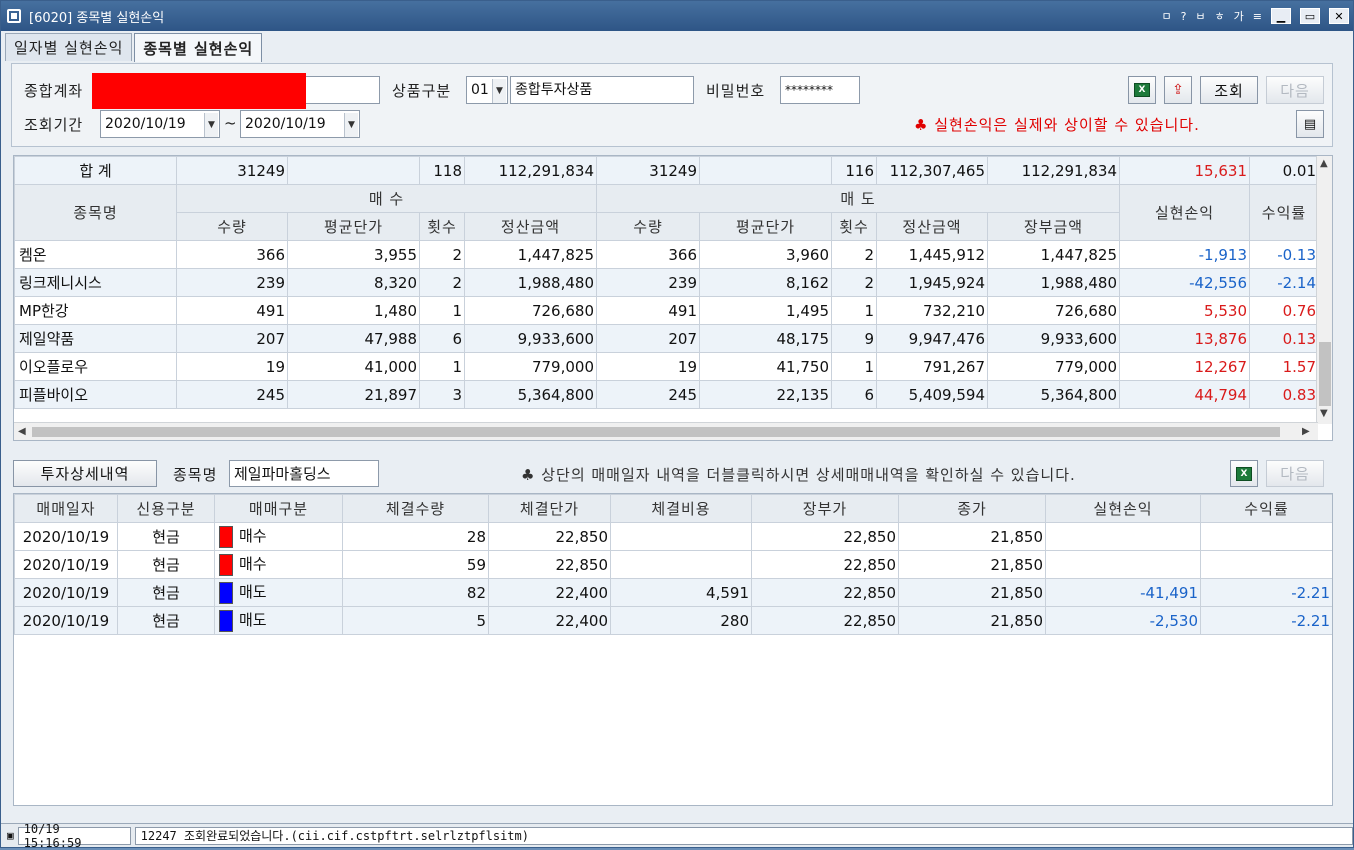 The height and width of the screenshot is (850, 1354). I want to click on side-color-swatch, so click(226, 620).